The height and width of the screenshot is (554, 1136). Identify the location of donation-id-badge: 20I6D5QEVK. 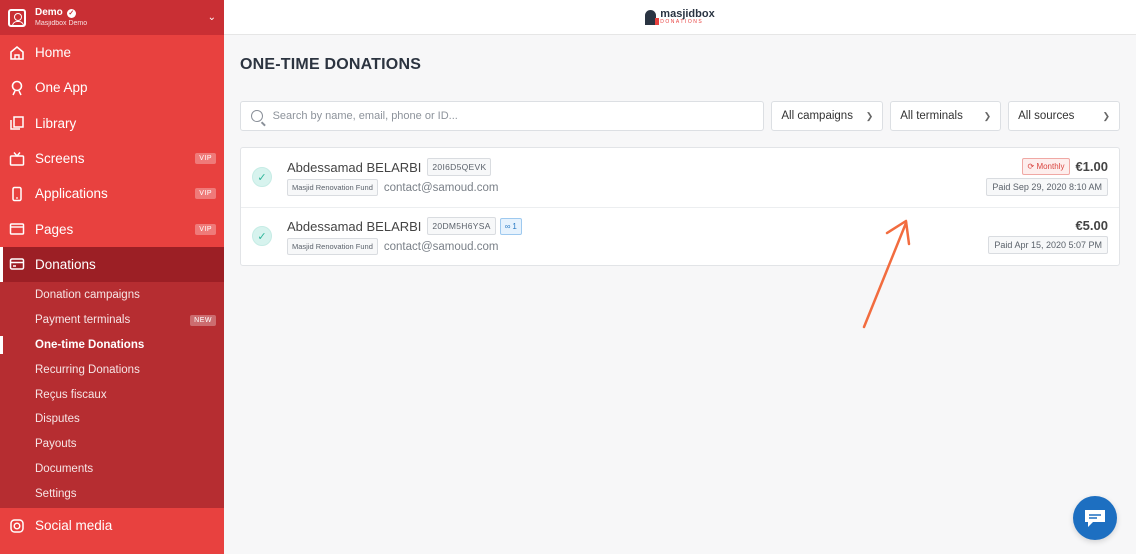
(459, 167).